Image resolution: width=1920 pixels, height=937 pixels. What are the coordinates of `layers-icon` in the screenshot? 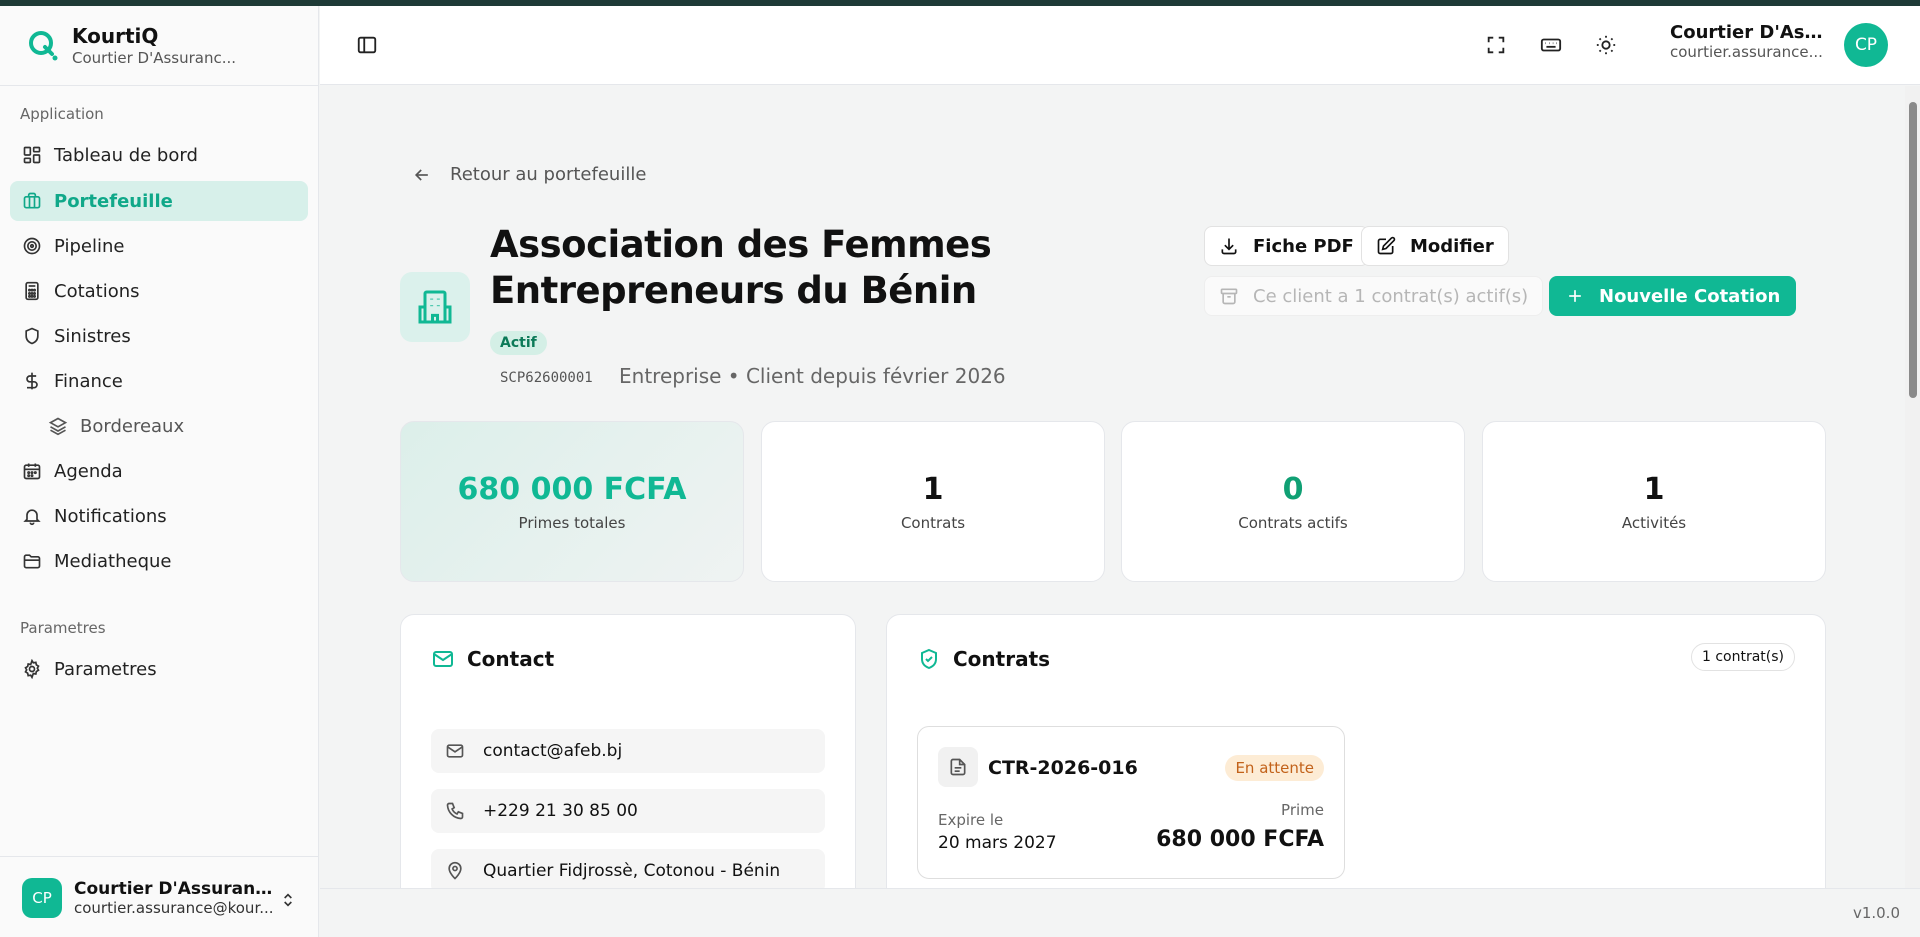 It's located at (58, 426).